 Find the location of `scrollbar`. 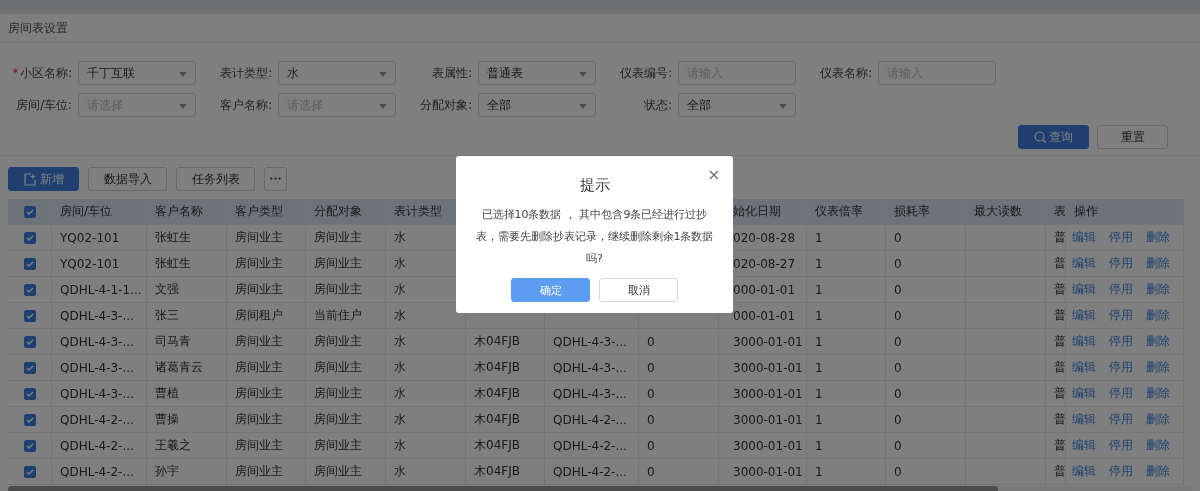

scrollbar is located at coordinates (600, 488).